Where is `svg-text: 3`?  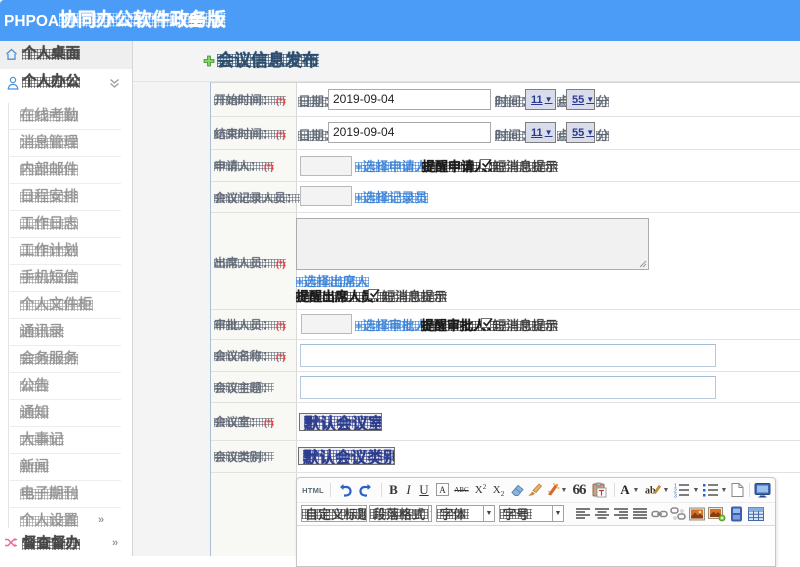 svg-text: 3 is located at coordinates (675, 496).